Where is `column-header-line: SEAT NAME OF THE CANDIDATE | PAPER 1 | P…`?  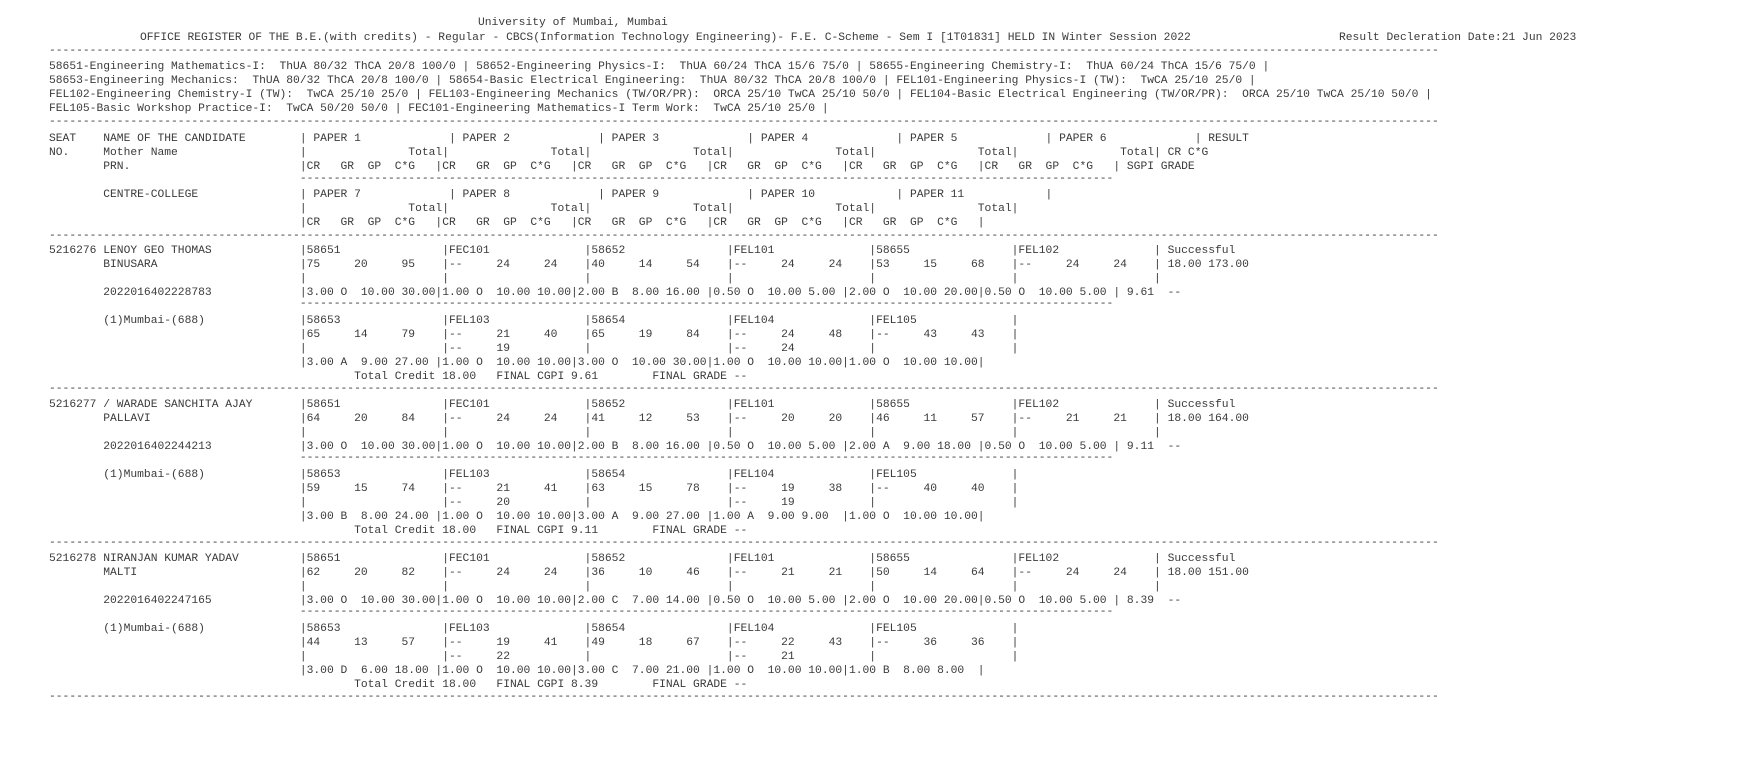
column-header-line: SEAT NAME OF THE CANDIDATE | PAPER 1 | P… is located at coordinates (649, 139).